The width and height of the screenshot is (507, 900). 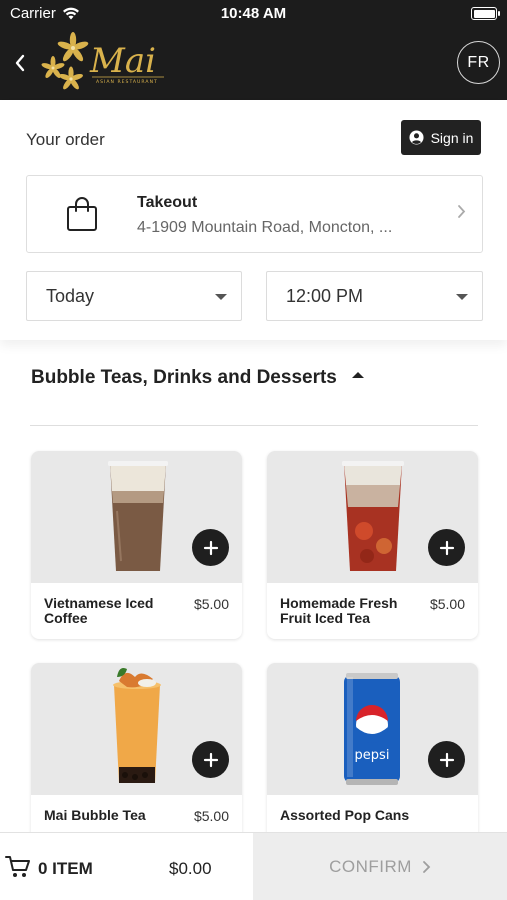 What do you see at coordinates (122, 61) in the screenshot?
I see `logo-wordmark: Mai` at bounding box center [122, 61].